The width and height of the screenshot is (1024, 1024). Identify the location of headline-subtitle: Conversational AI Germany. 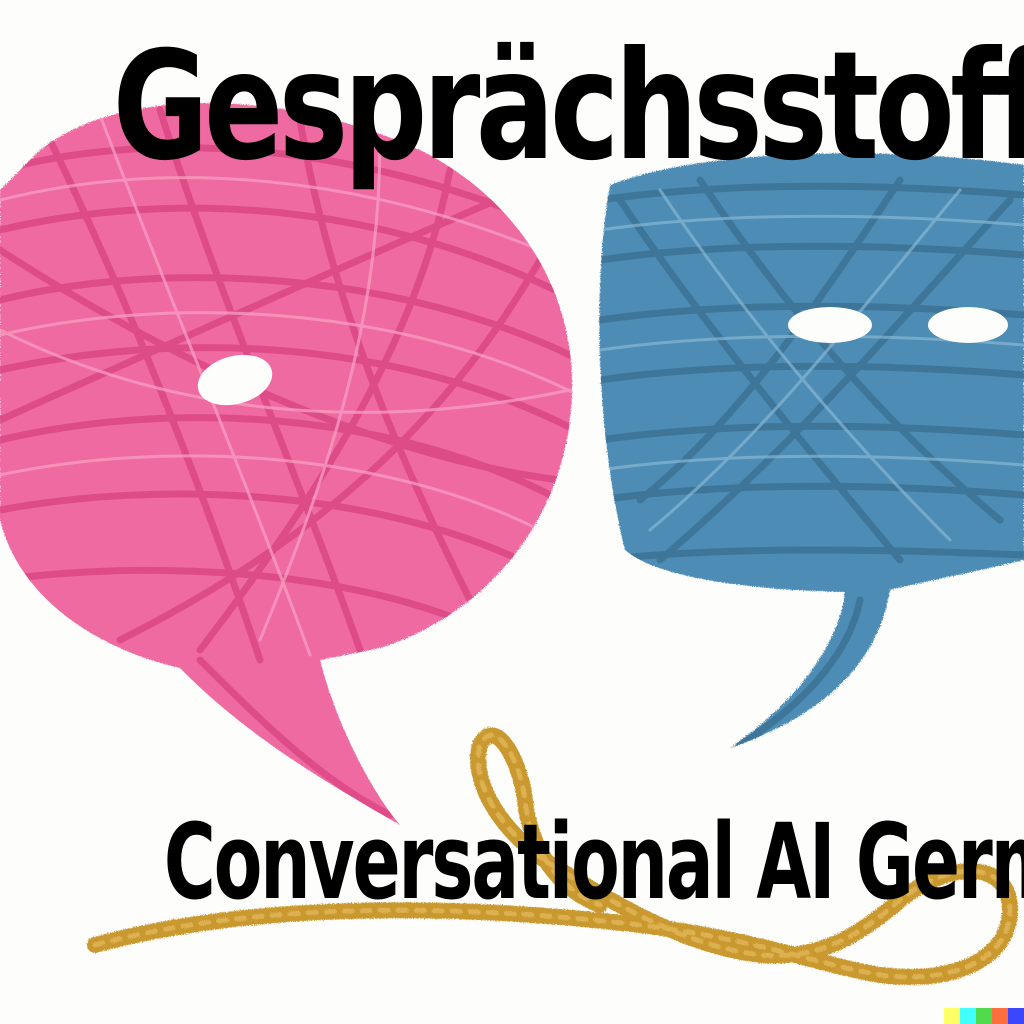
(593, 862).